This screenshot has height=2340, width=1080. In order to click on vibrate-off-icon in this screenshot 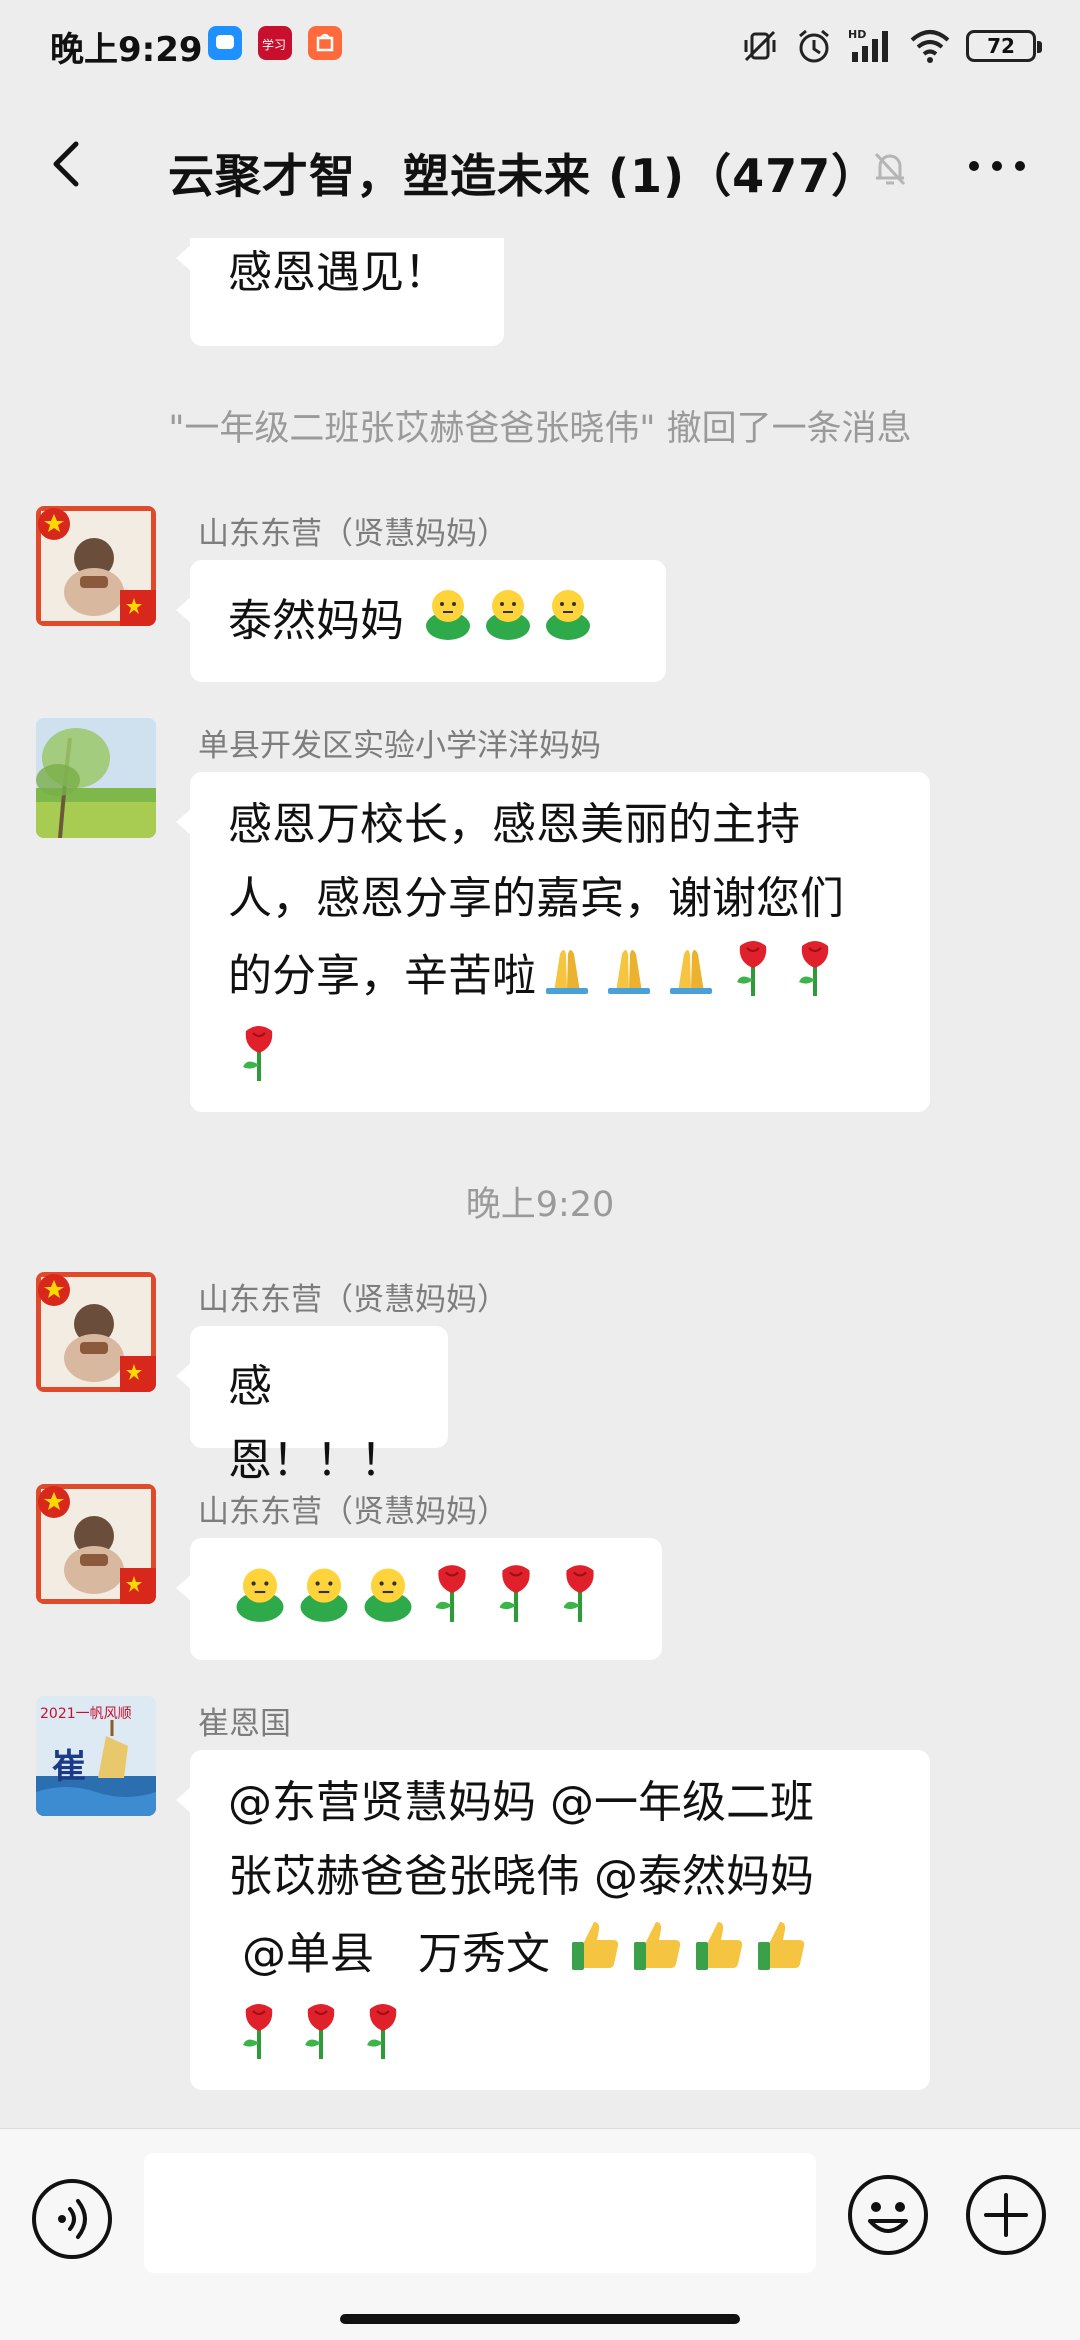, I will do `click(760, 46)`.